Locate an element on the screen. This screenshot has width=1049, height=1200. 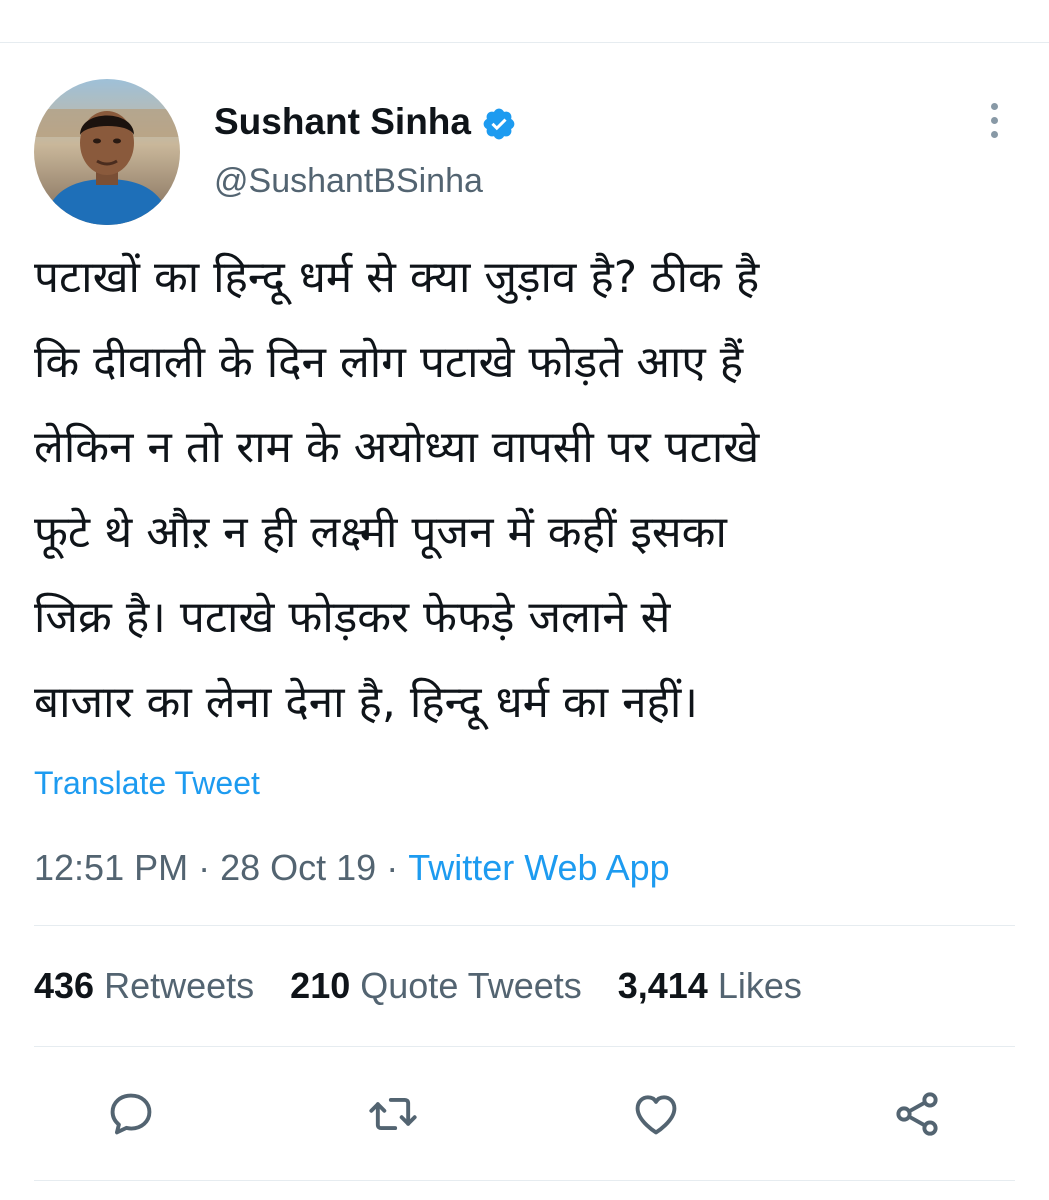
tweet-date: 28 Oct 19 is located at coordinates (298, 867).